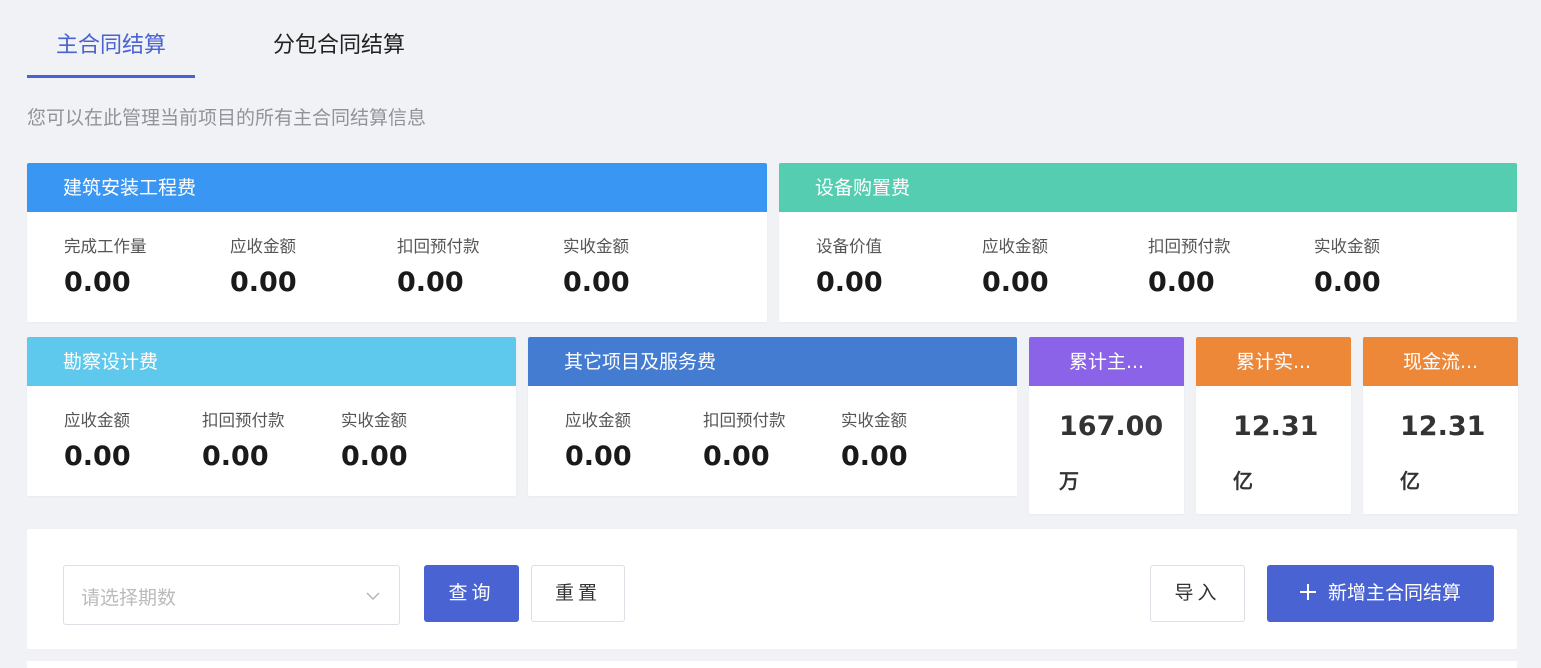 Image resolution: width=1541 pixels, height=668 pixels. I want to click on construction-receivable-amount: 应收金额 0.00, so click(263, 265).